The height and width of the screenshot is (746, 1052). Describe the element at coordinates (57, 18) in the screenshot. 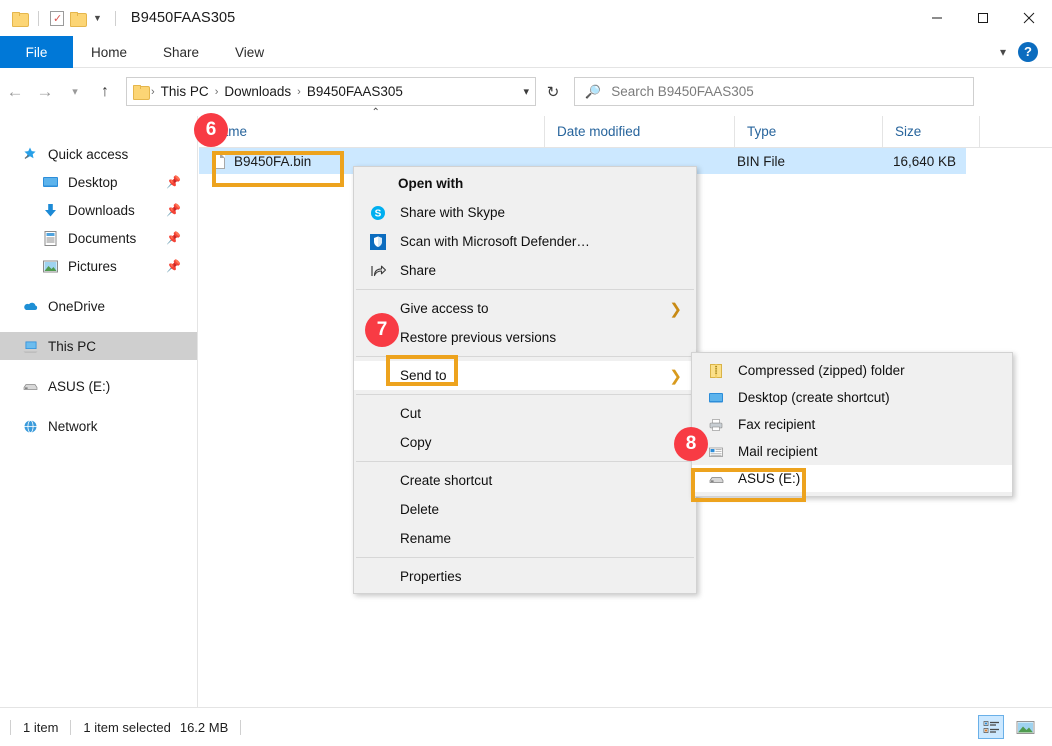

I see `checkbox-icon: ✓` at that location.